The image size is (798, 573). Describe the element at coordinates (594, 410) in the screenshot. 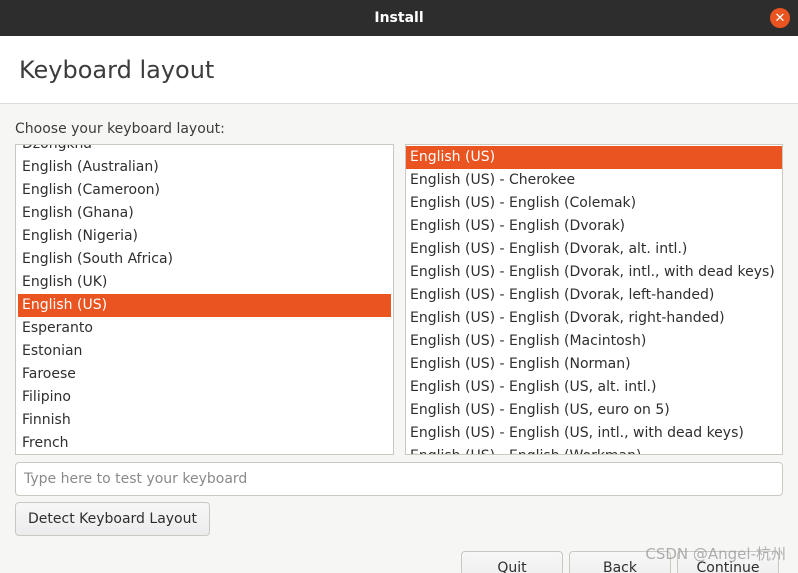

I see `variant-list-item: English (US) - English (US, euro on 5)` at that location.